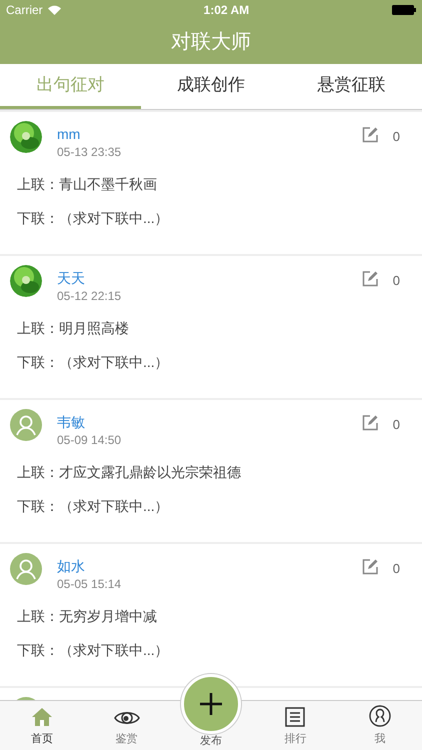 This screenshot has height=750, width=422. I want to click on couplet-text: 无穷岁月增中减, so click(108, 616).